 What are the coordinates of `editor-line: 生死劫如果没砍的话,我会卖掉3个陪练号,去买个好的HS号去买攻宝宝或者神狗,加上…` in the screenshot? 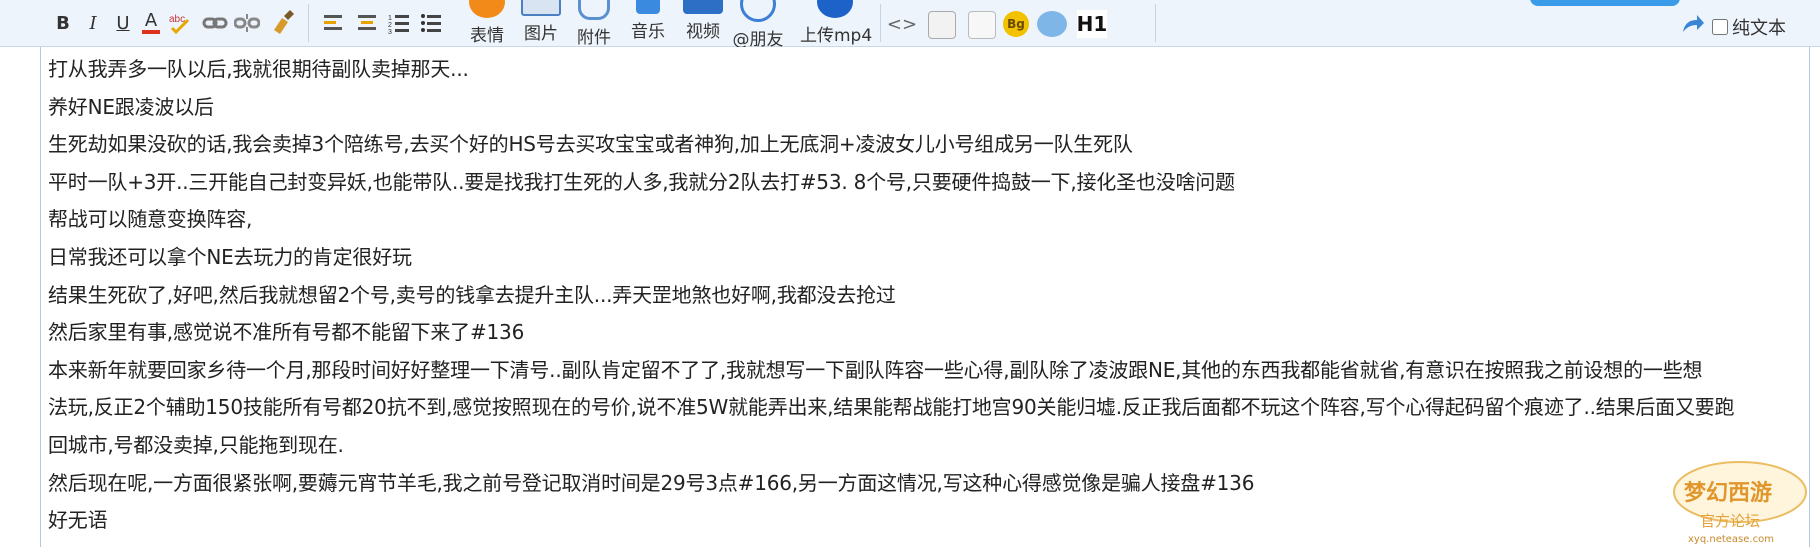 It's located at (923, 145).